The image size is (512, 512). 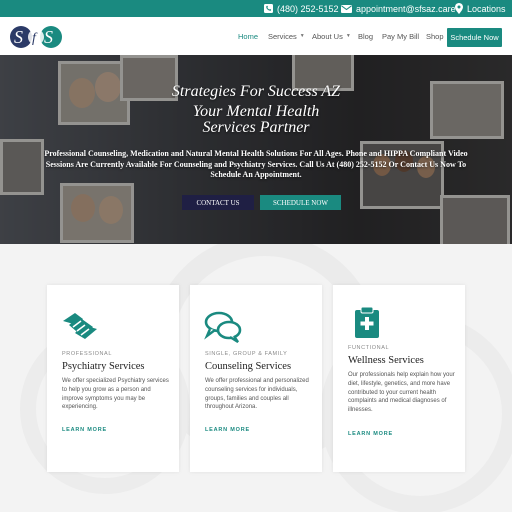 I want to click on nav-services: Services ▼, so click(x=286, y=36).